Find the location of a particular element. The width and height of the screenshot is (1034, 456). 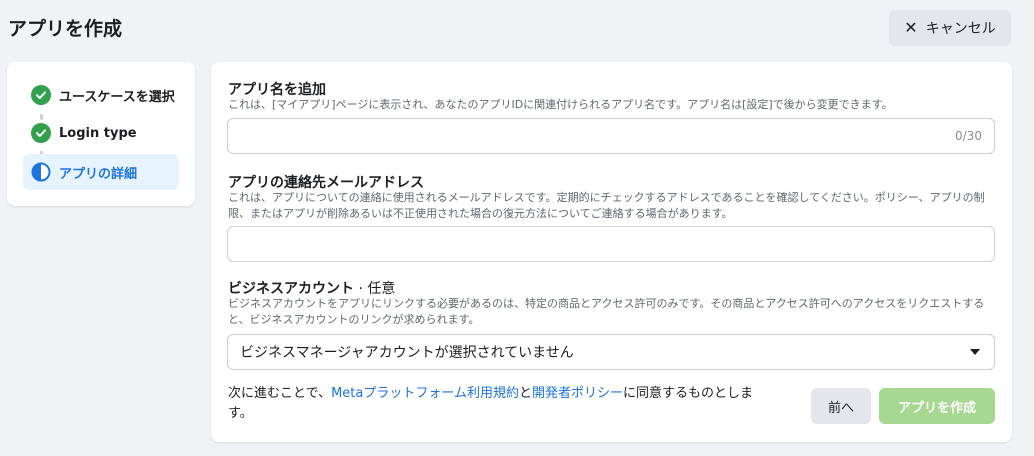

contact-email-field is located at coordinates (611, 244).